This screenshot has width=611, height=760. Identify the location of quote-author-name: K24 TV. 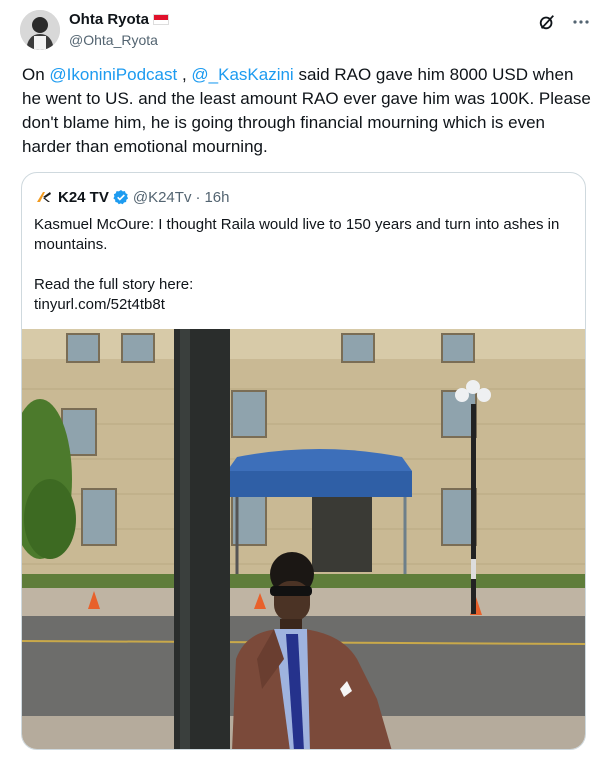
(83, 197).